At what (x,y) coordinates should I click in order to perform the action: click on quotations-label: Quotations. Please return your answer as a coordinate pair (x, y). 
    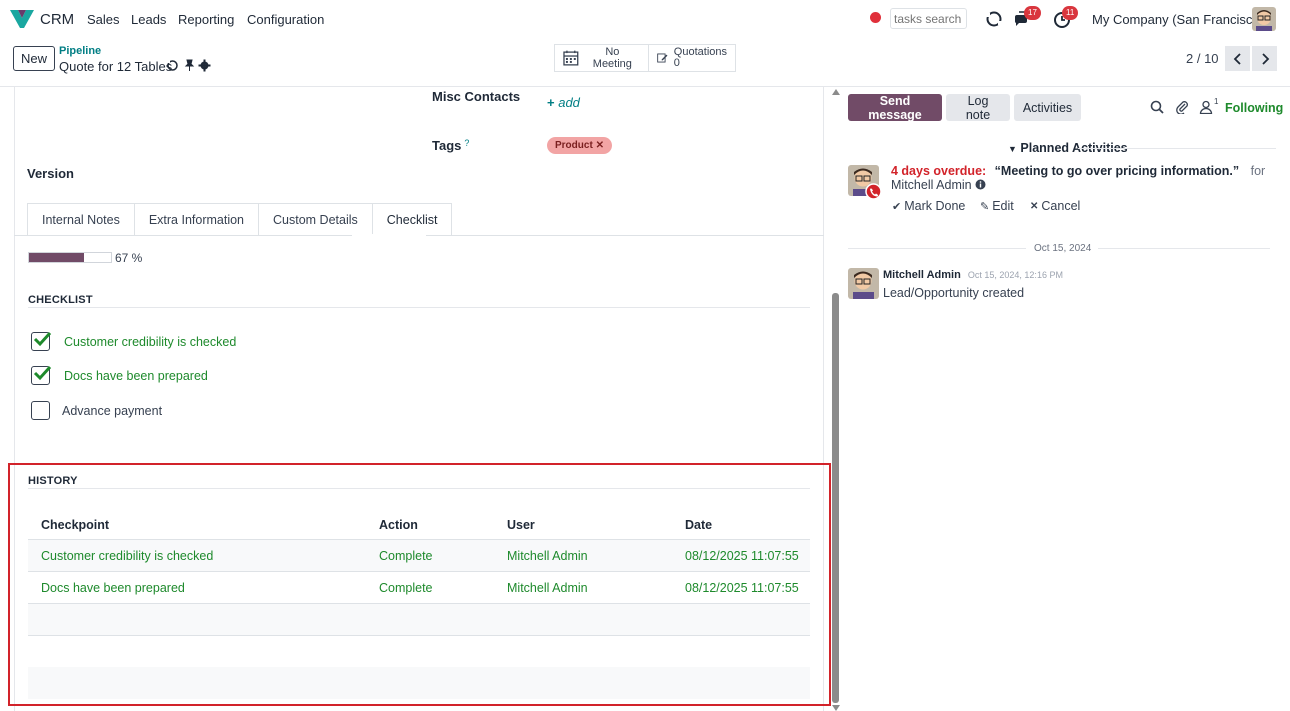
    Looking at the image, I should click on (700, 52).